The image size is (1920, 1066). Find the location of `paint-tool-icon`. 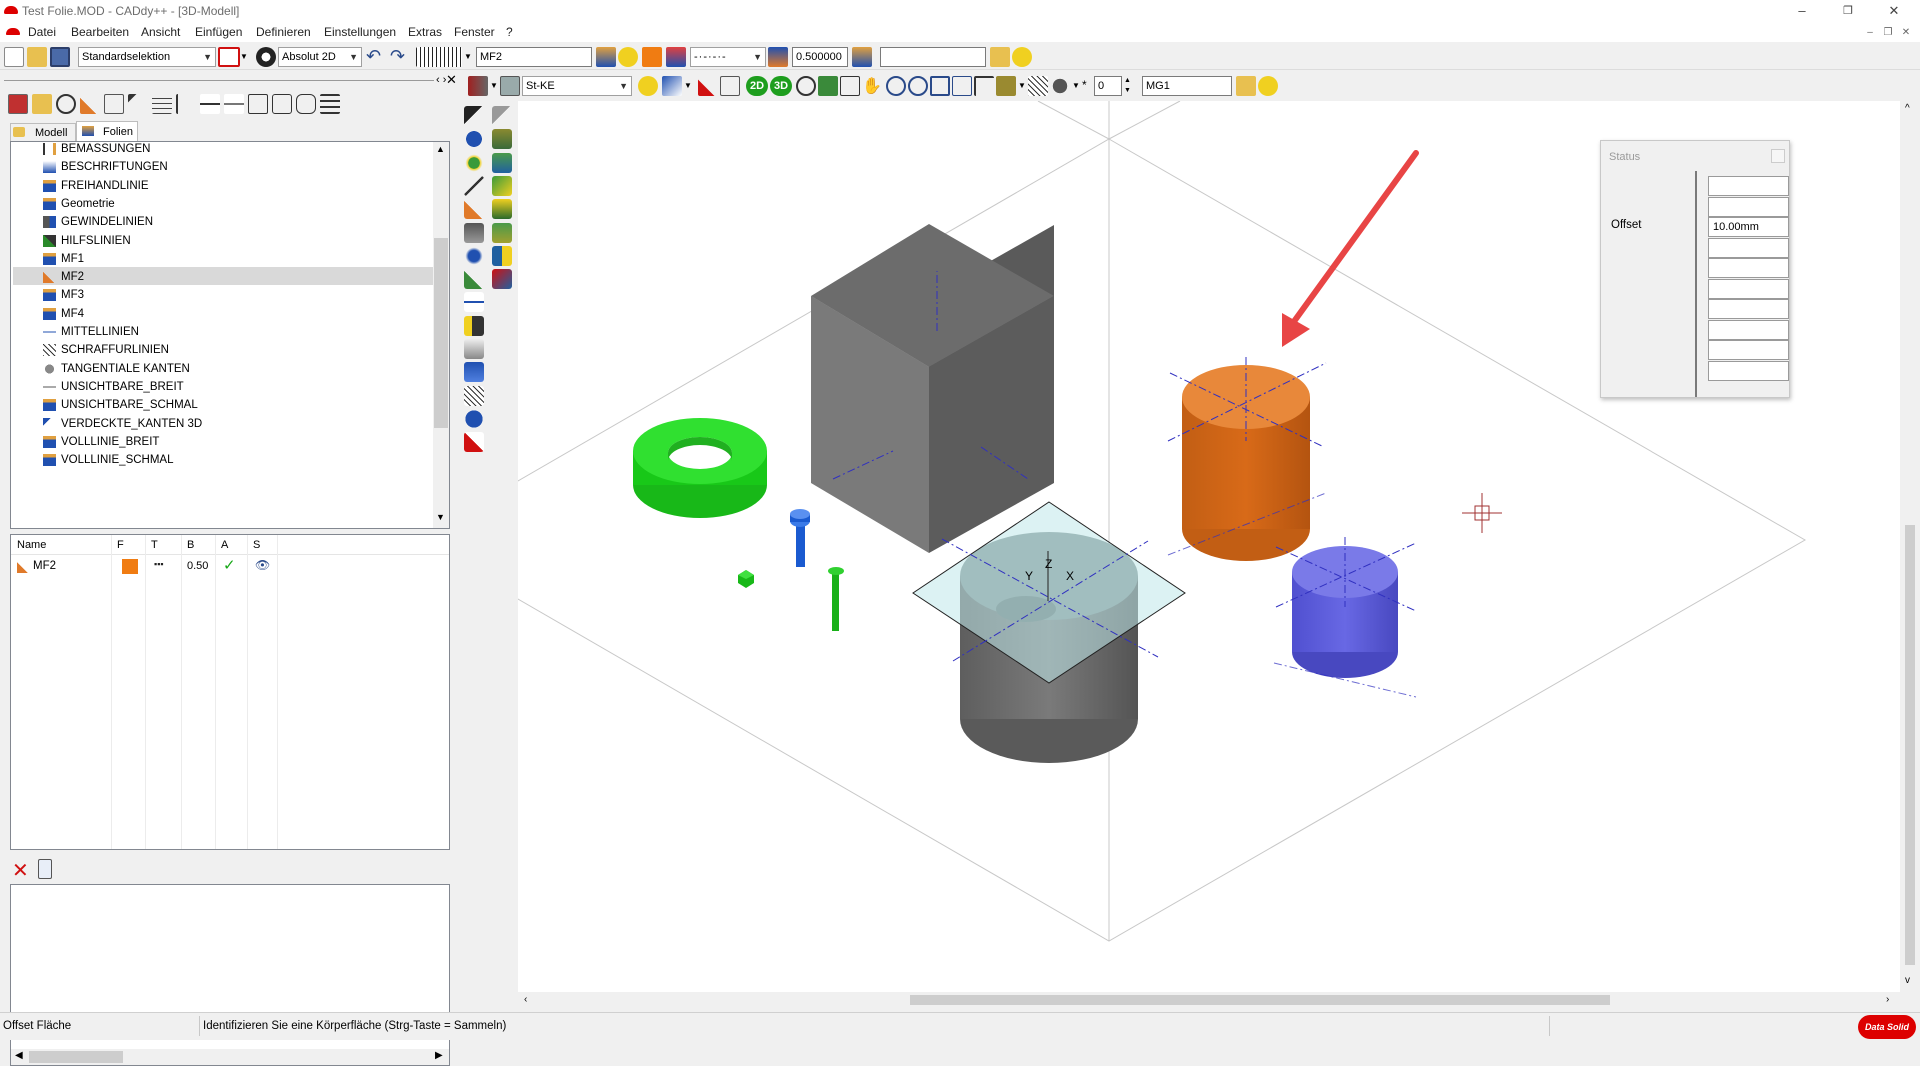

paint-tool-icon is located at coordinates (502, 279).